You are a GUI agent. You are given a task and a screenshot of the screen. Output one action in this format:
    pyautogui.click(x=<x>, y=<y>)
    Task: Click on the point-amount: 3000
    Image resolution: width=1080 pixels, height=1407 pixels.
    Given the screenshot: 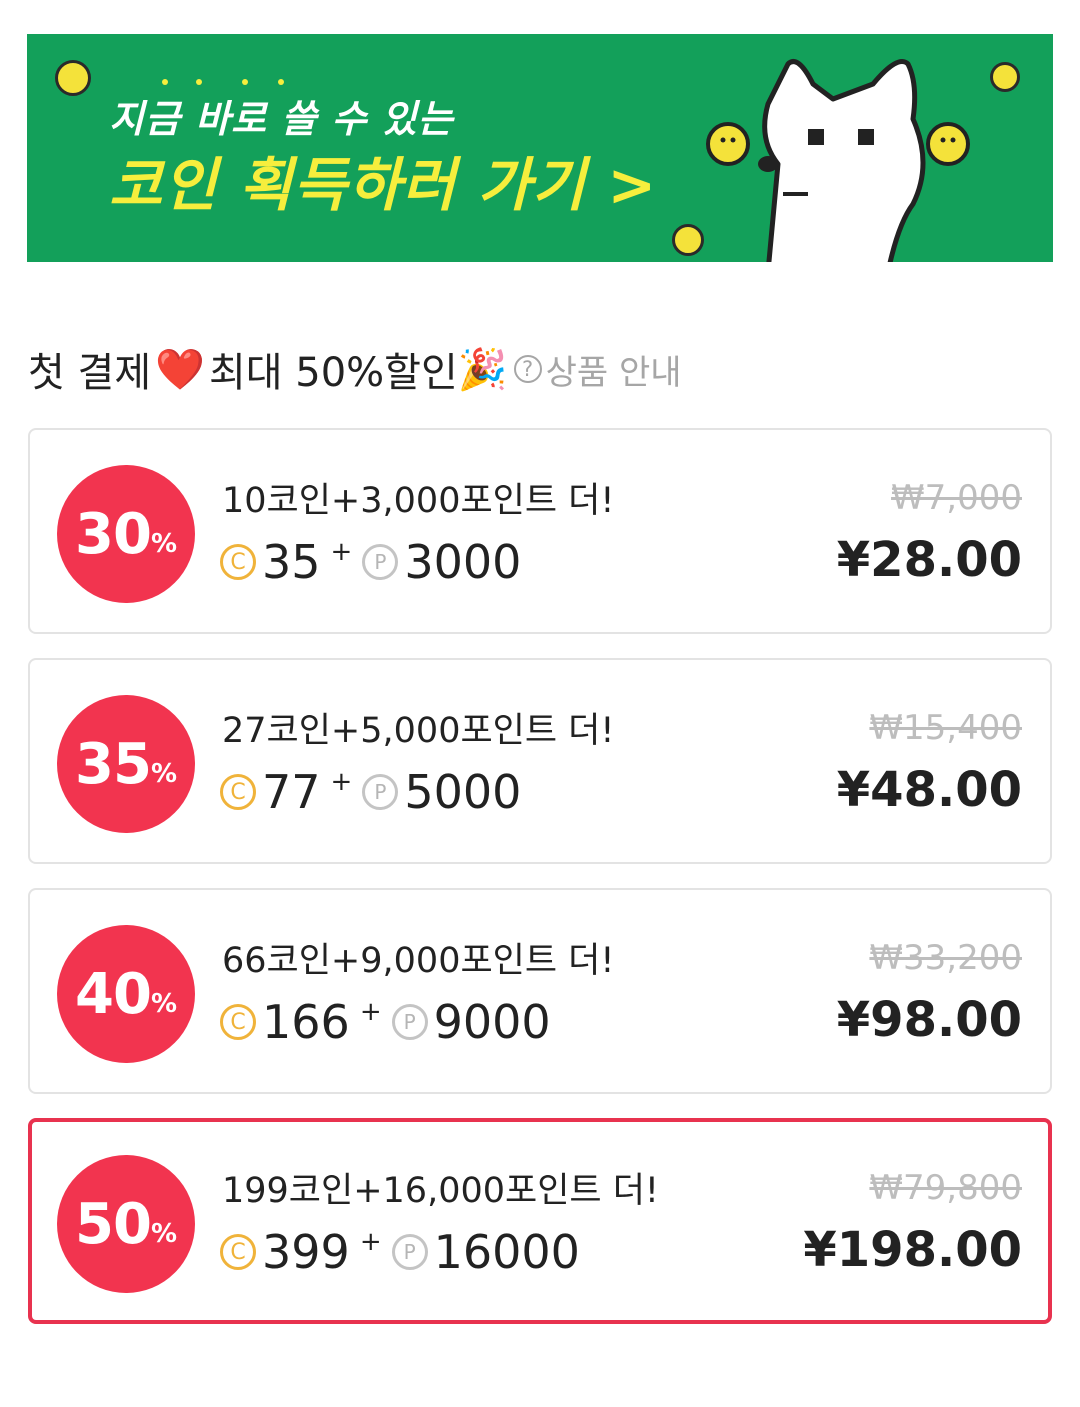 What is the action you would take?
    pyautogui.click(x=463, y=562)
    